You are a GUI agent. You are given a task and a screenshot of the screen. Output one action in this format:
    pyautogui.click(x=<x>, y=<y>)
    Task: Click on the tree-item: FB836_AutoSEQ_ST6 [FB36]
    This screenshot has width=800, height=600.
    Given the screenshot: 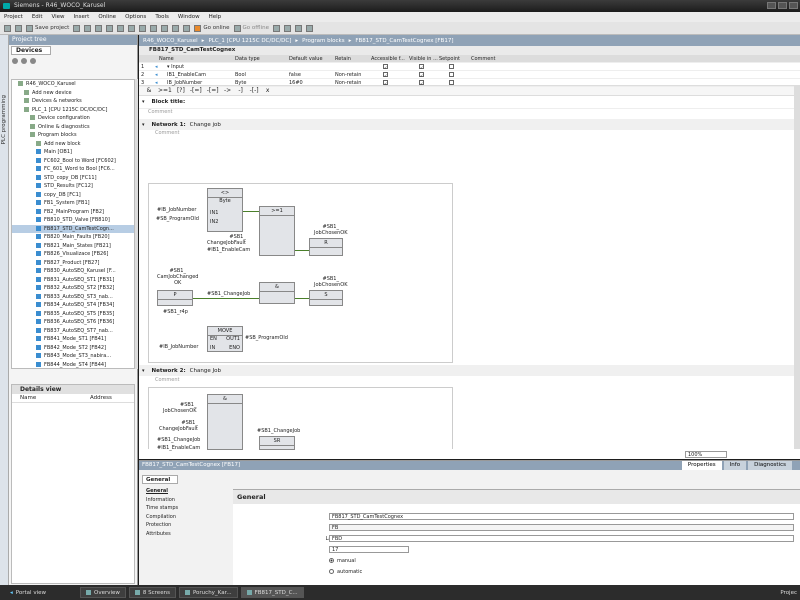 What is the action you would take?
    pyautogui.click(x=73, y=322)
    